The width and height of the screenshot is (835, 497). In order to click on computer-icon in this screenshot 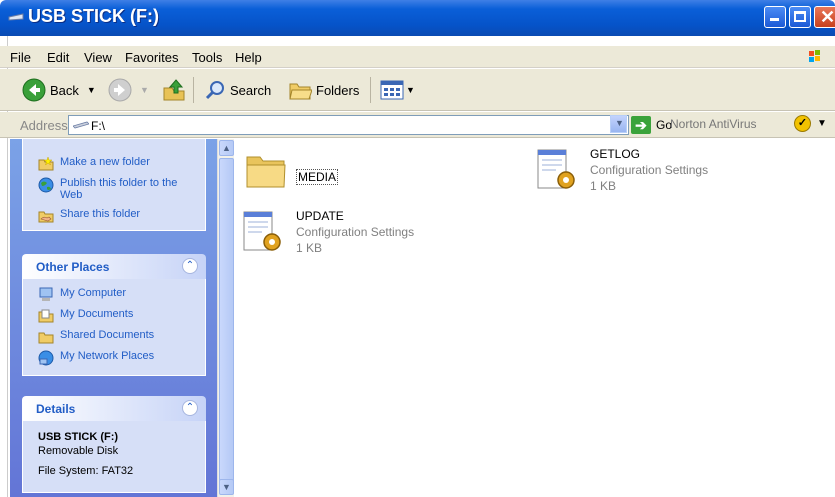, I will do `click(46, 294)`.